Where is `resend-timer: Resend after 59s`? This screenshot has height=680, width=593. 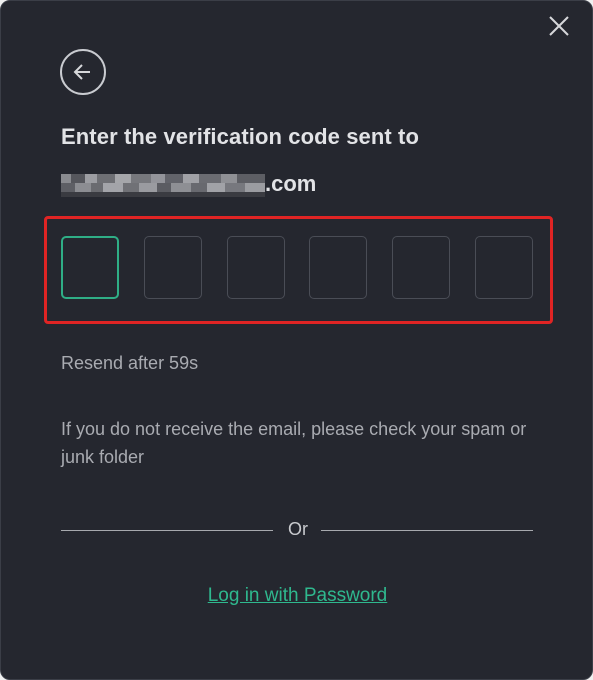 resend-timer: Resend after 59s is located at coordinates (130, 363).